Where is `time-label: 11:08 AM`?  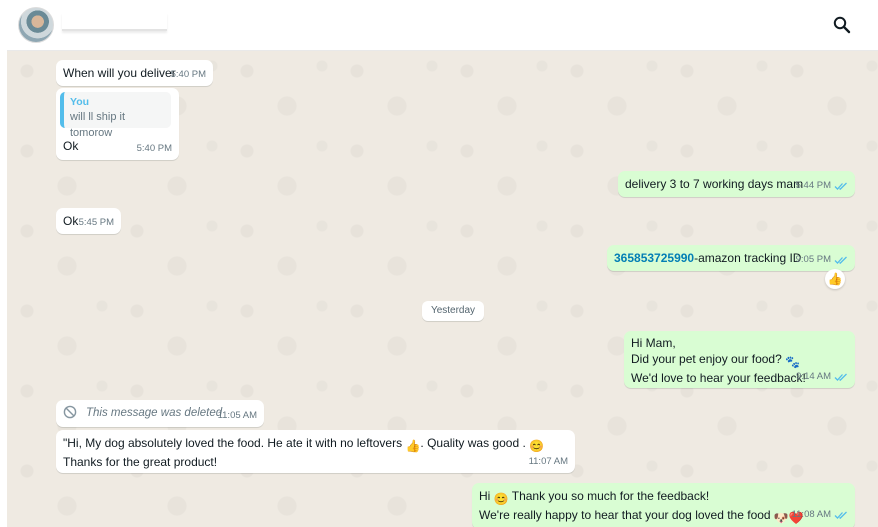 time-label: 11:08 AM is located at coordinates (811, 514).